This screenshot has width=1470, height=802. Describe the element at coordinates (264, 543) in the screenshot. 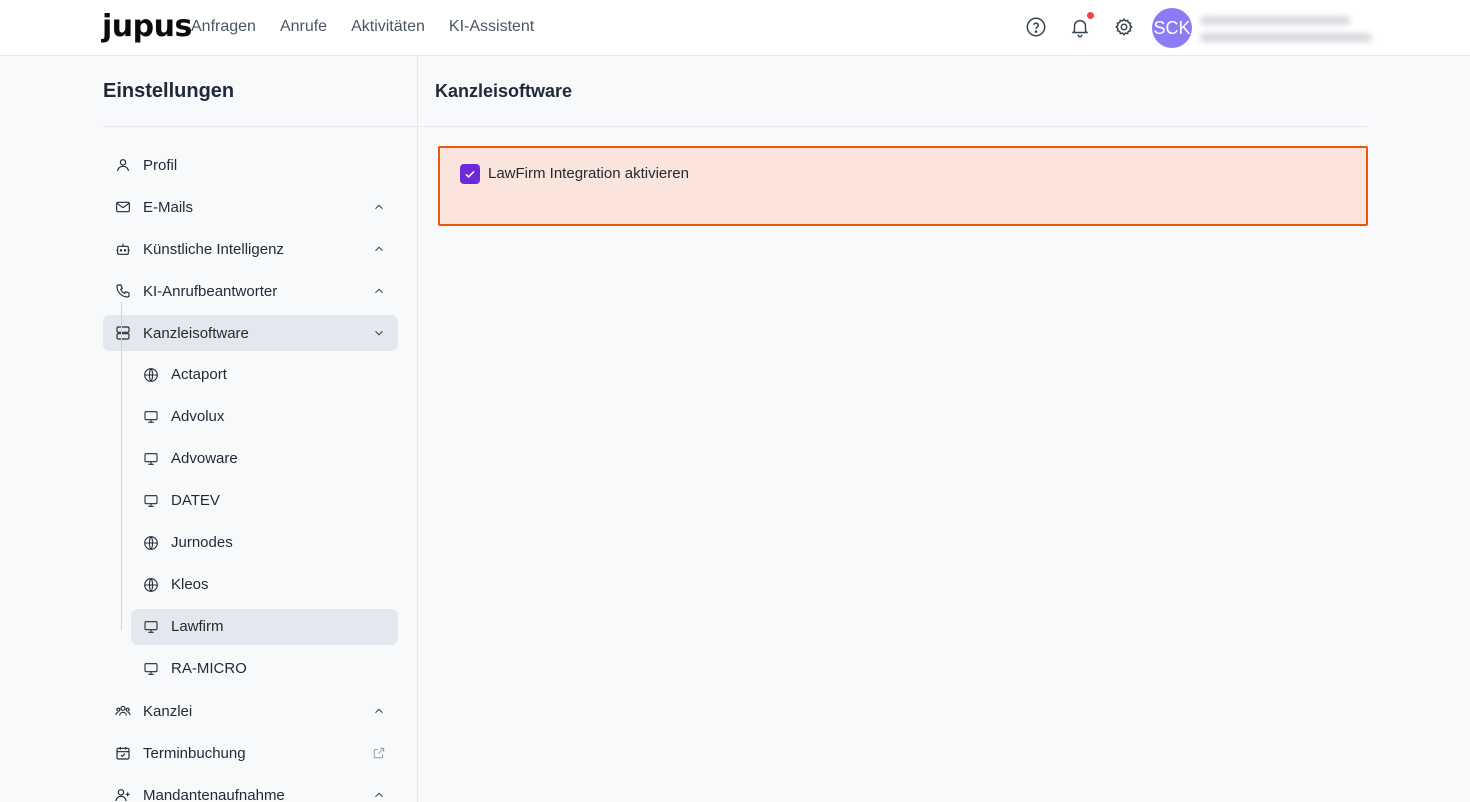

I see `sidebar-subitem-jurnodes: Jurnodes` at that location.